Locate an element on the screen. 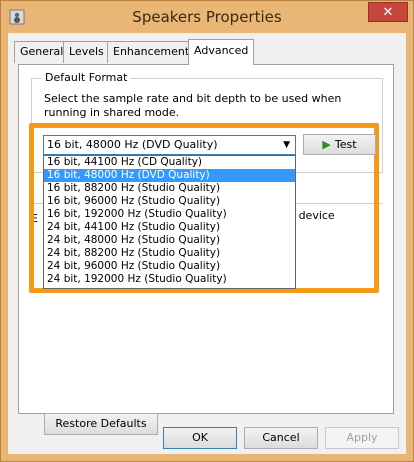 The image size is (414, 462). cancel-button: Cancel is located at coordinates (281, 438).